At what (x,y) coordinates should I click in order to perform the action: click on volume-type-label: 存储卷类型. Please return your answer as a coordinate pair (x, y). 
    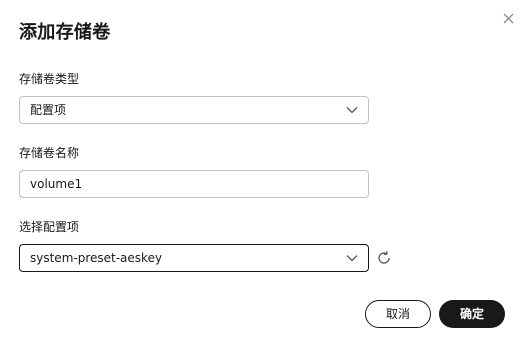
    Looking at the image, I should click on (49, 79).